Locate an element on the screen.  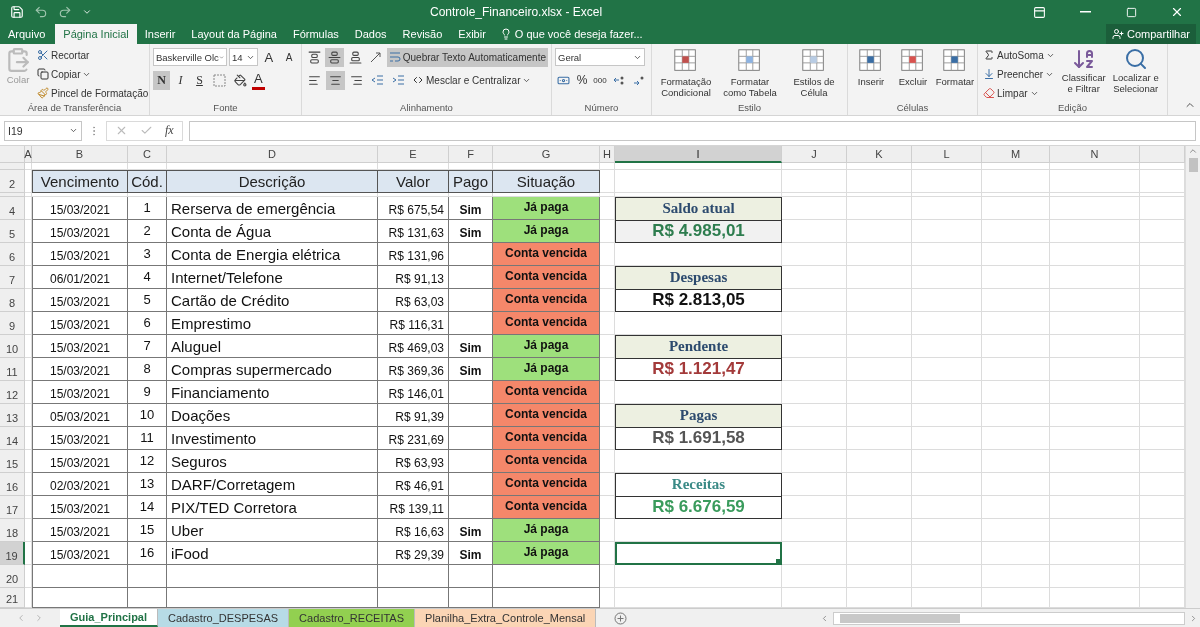
column-header: F is located at coordinates (471, 154).